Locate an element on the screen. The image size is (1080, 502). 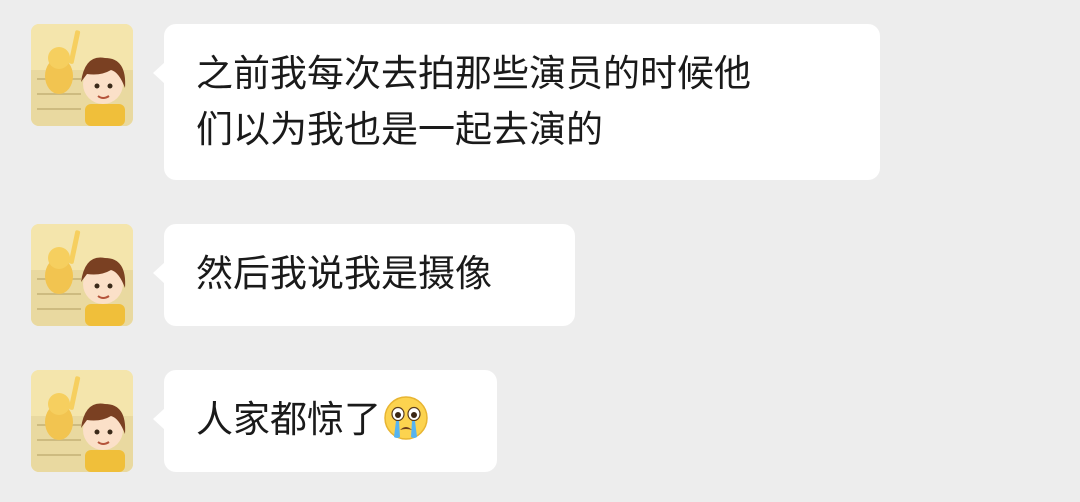
loudly-crying-face-icon is located at coordinates (406, 426).